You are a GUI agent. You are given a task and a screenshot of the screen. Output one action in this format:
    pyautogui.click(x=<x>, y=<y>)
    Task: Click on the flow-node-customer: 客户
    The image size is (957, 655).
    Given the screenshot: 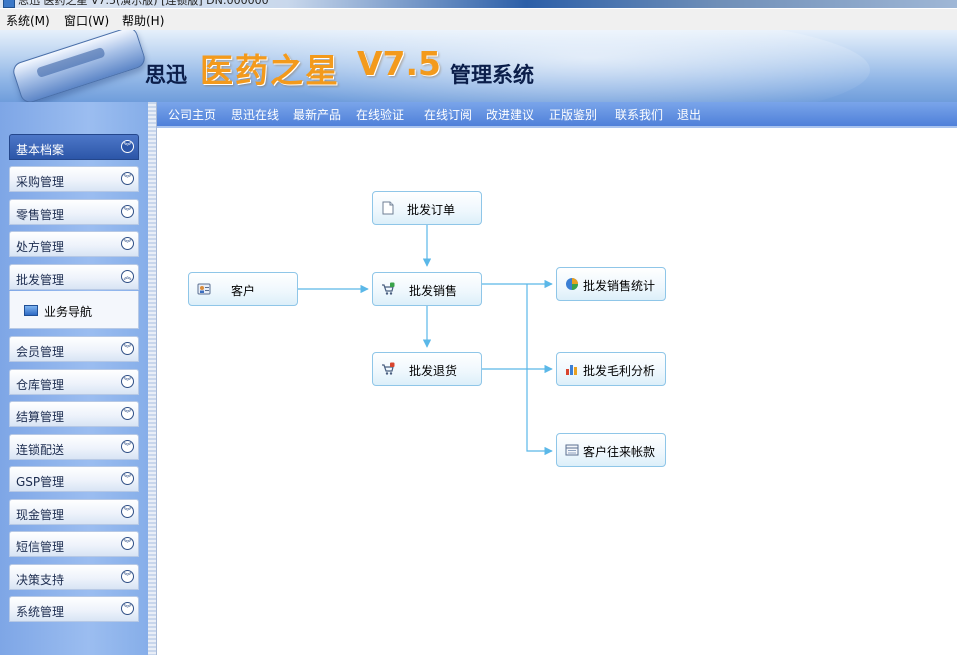 What is the action you would take?
    pyautogui.click(x=243, y=289)
    